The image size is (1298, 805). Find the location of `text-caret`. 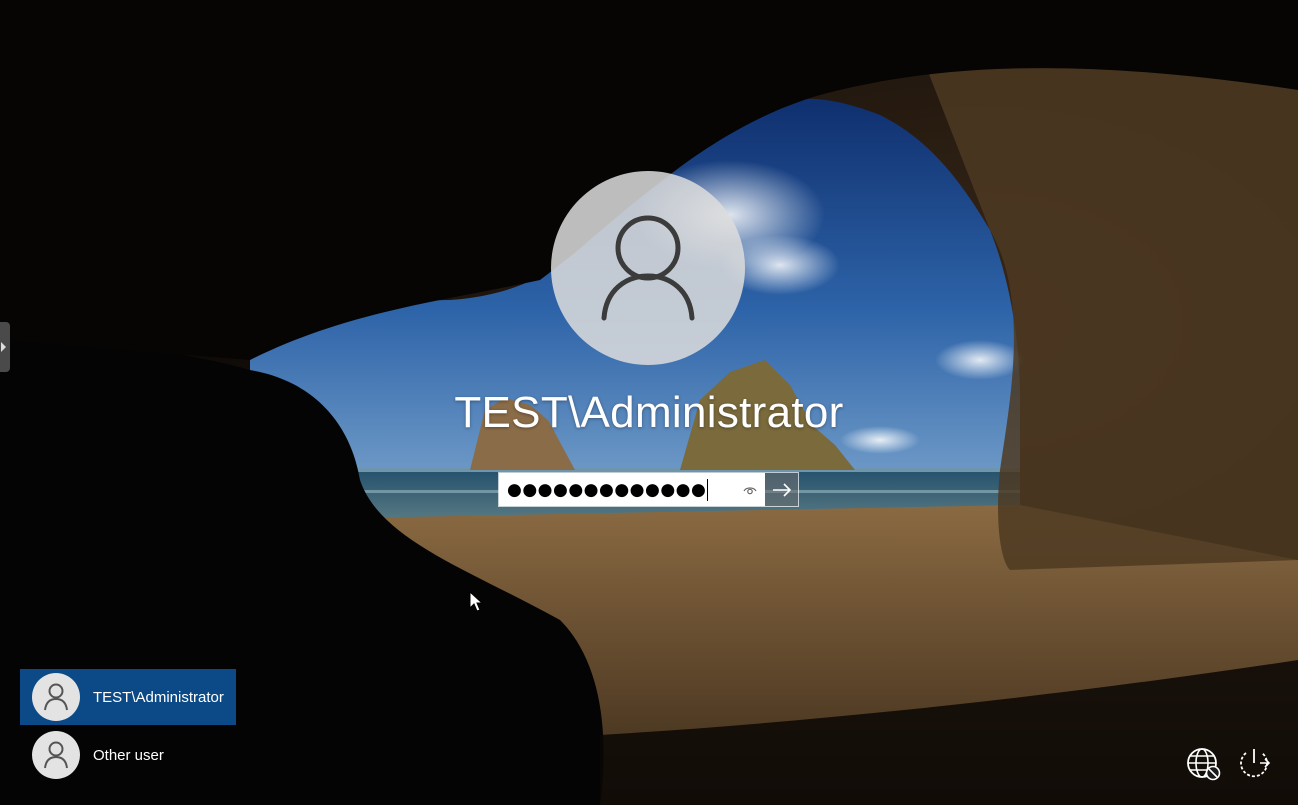

text-caret is located at coordinates (708, 489).